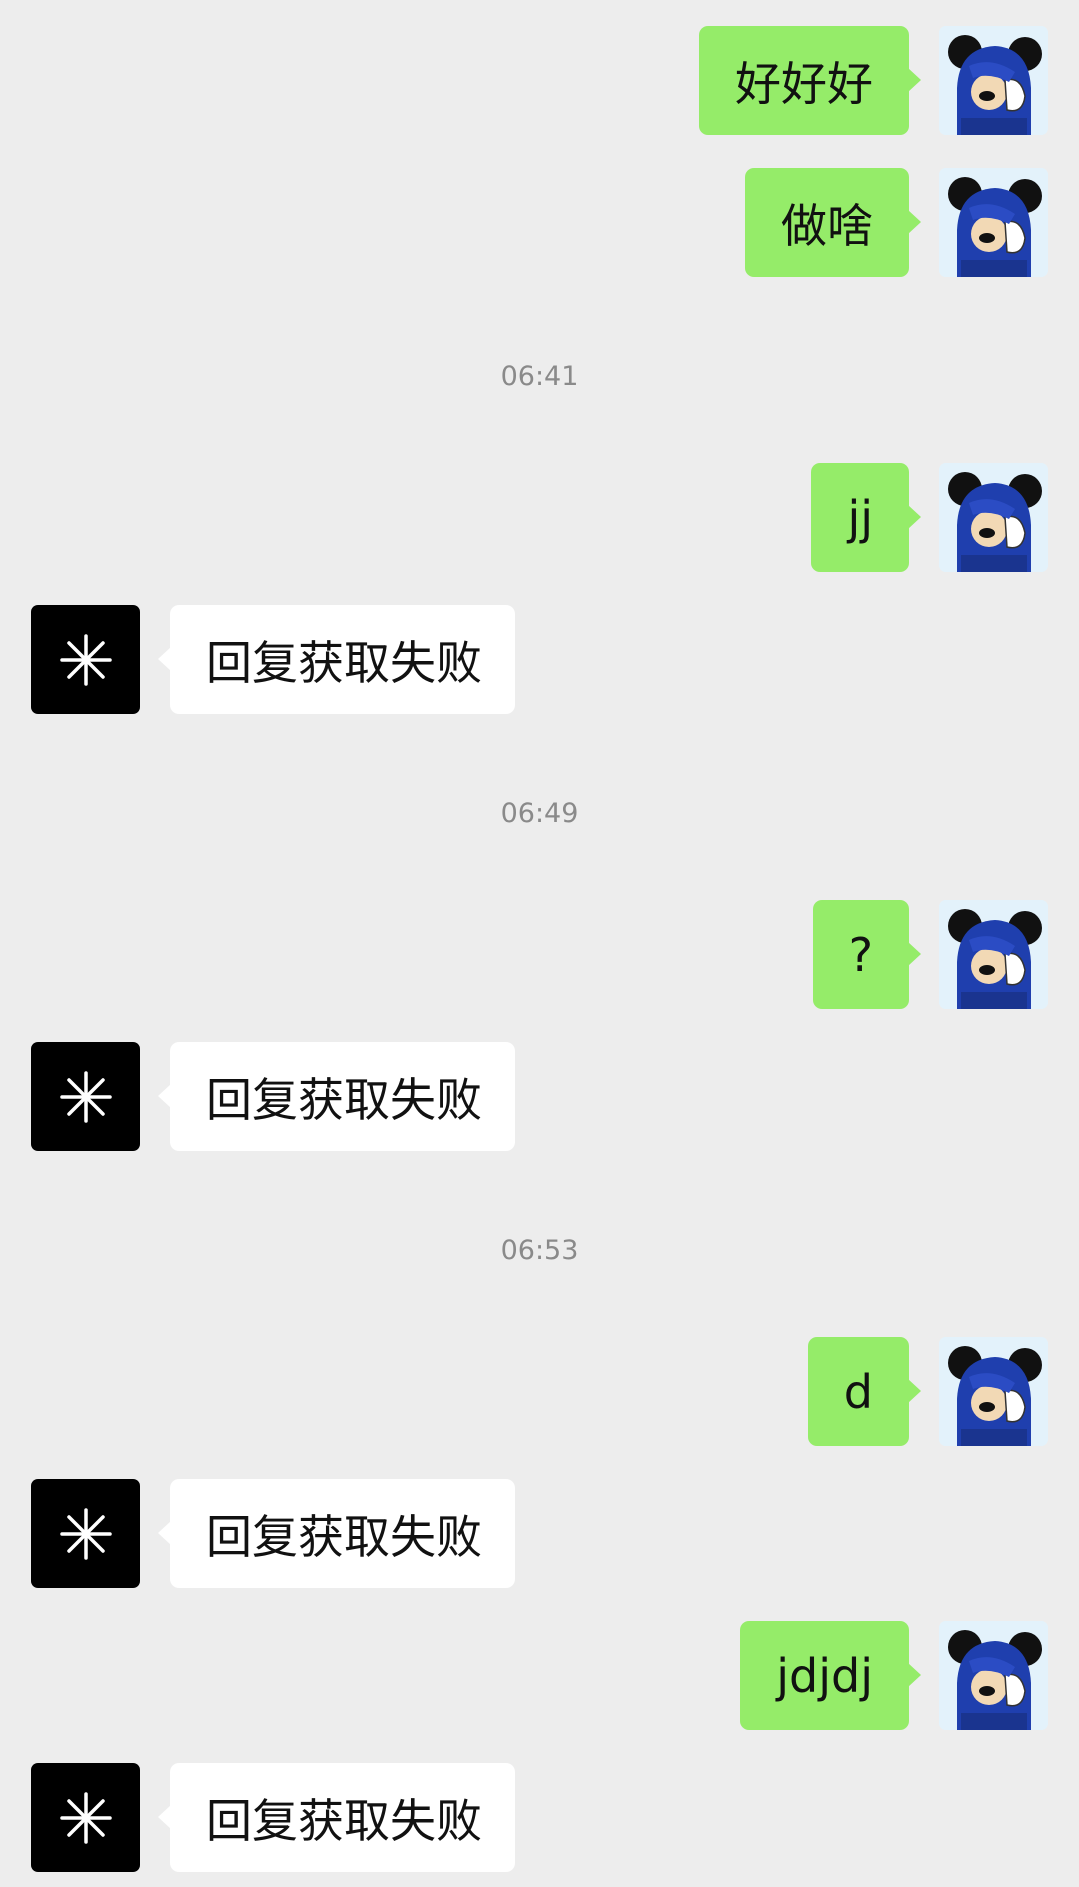 The image size is (1079, 1887). I want to click on sent-message-row: d, so click(927, 1391).